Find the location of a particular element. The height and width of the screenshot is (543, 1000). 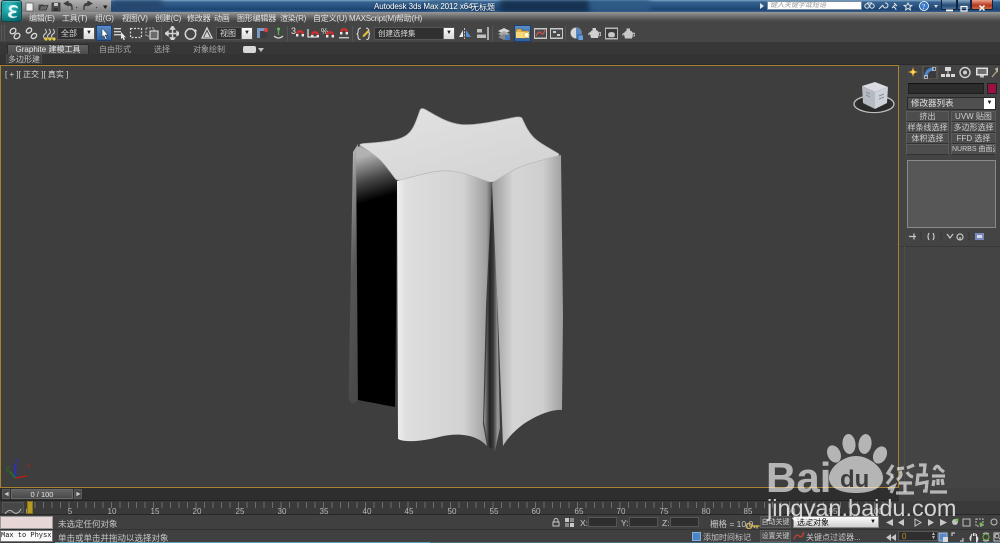

svg-text: z is located at coordinates (17, 461).